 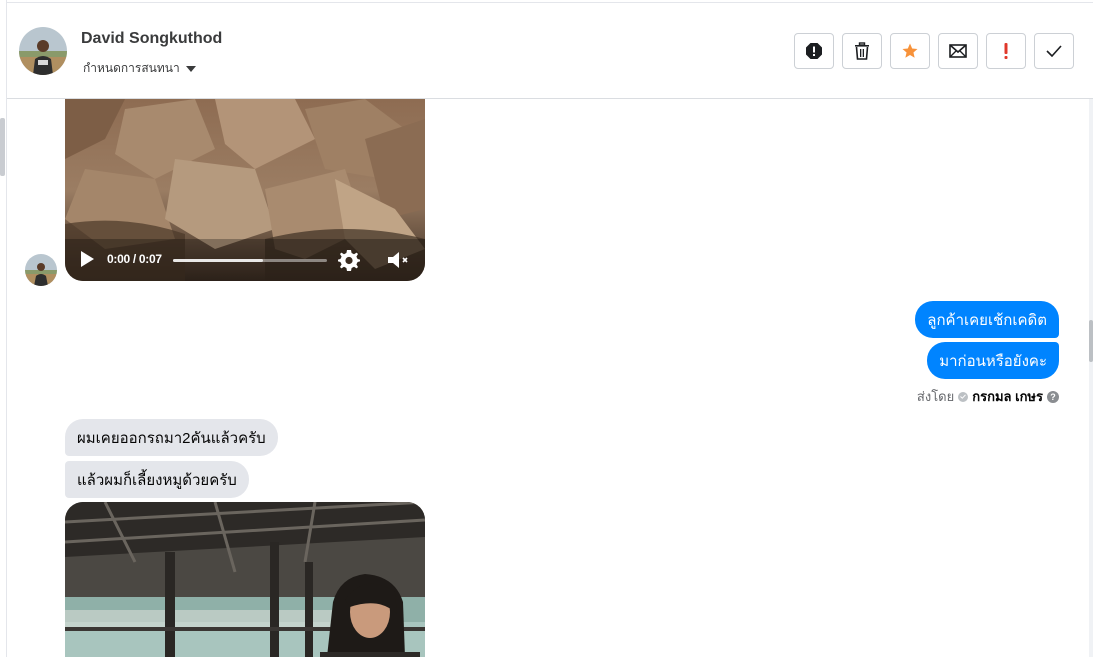 I want to click on contact-name: David Songkuthod, so click(x=151, y=39).